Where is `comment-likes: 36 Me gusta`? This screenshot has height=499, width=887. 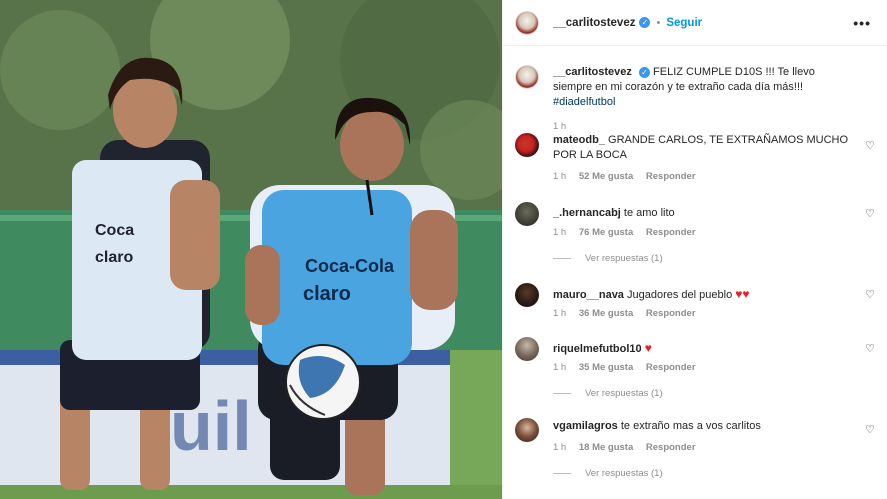
comment-likes: 36 Me gusta is located at coordinates (606, 313).